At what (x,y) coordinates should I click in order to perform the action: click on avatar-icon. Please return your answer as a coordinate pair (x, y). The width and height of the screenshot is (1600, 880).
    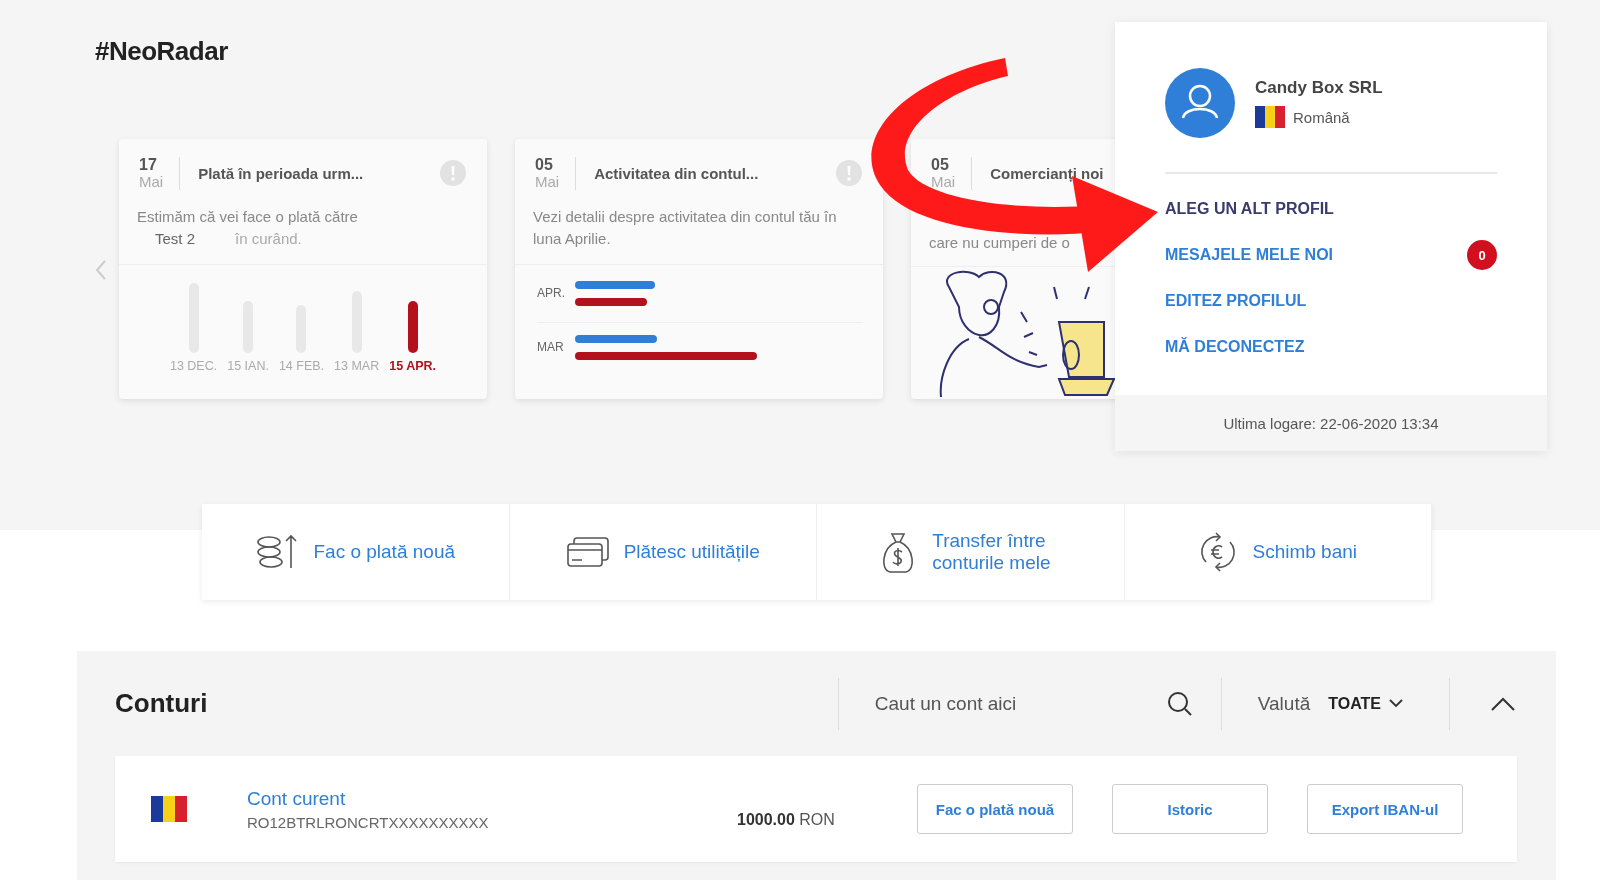
    Looking at the image, I should click on (1200, 103).